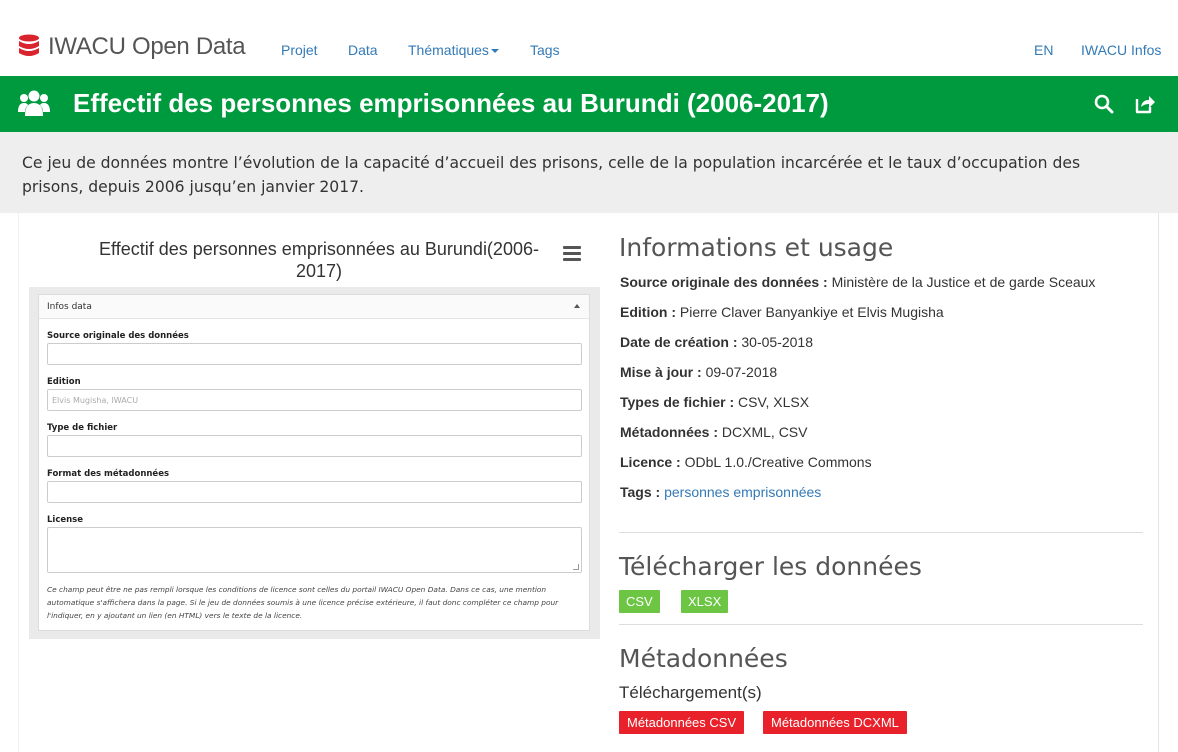 Image resolution: width=1178 pixels, height=752 pixels. I want to click on info-value: ODbL 1.0./Creative Commons, so click(778, 462).